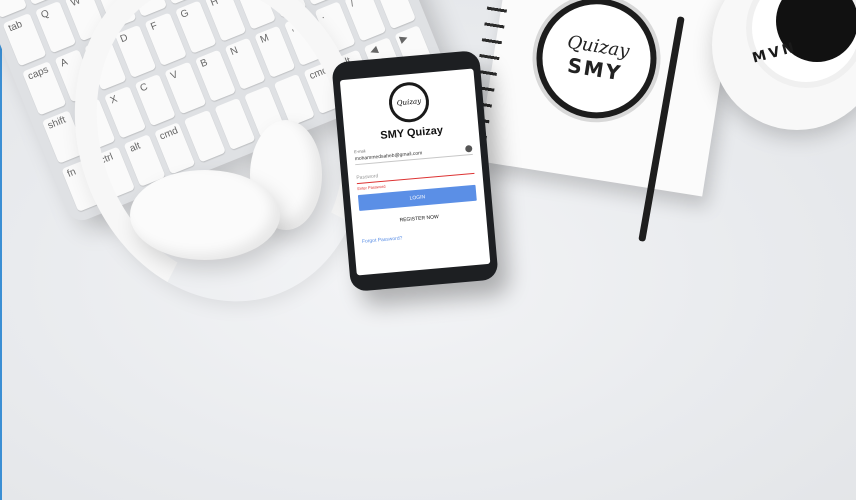 Image resolution: width=856 pixels, height=500 pixels. I want to click on password-field: Password, so click(415, 173).